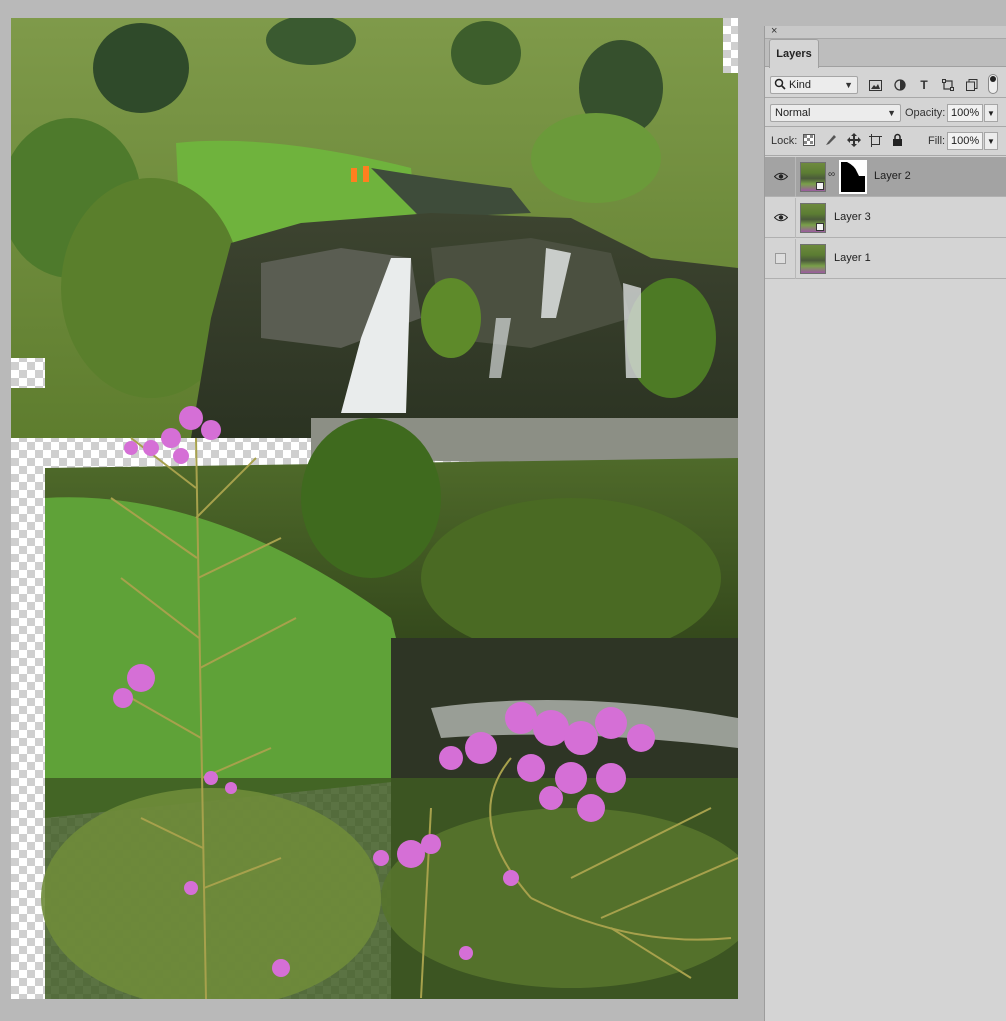  Describe the element at coordinates (814, 85) in the screenshot. I see `kind-filter-select: Kind ▼` at that location.